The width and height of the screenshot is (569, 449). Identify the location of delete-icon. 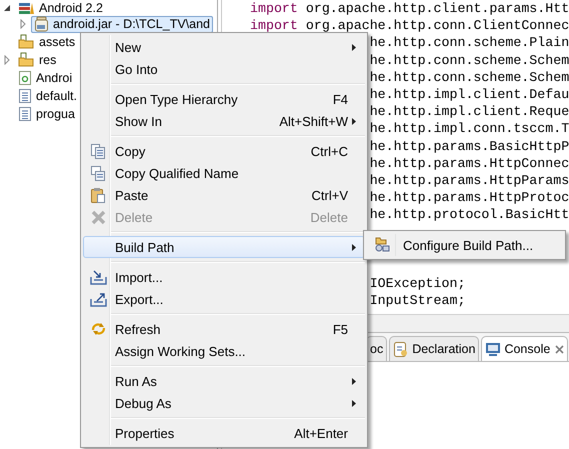
(98, 217).